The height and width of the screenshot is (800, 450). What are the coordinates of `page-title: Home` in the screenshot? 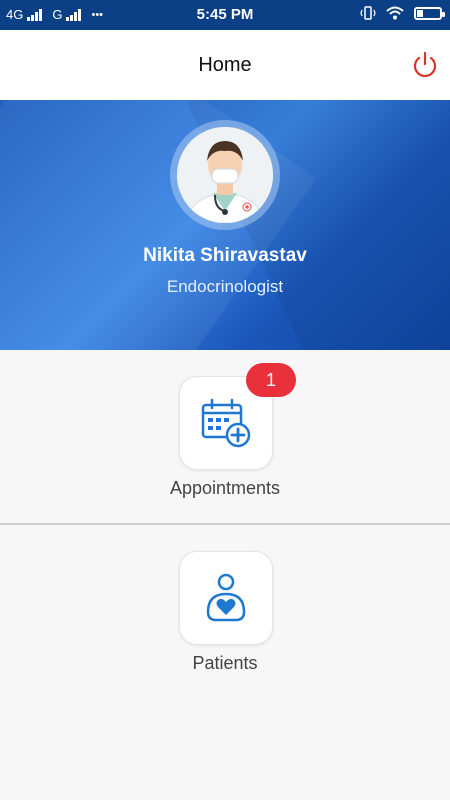 It's located at (225, 65).